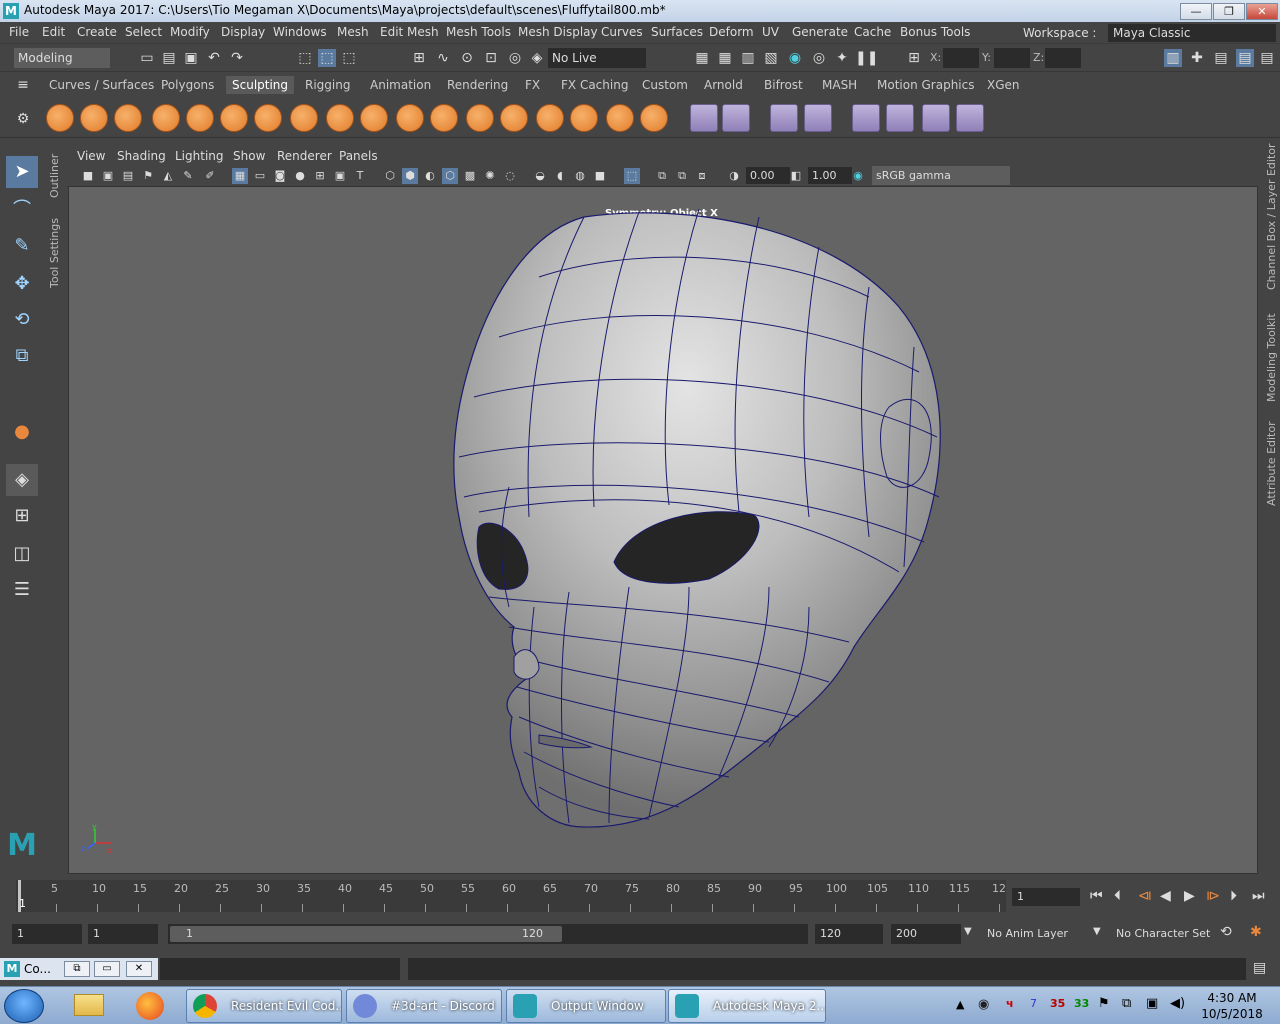 This screenshot has height=1024, width=1280. Describe the element at coordinates (1104, 1003) in the screenshot. I see `action-center-icon: ⚑` at that location.